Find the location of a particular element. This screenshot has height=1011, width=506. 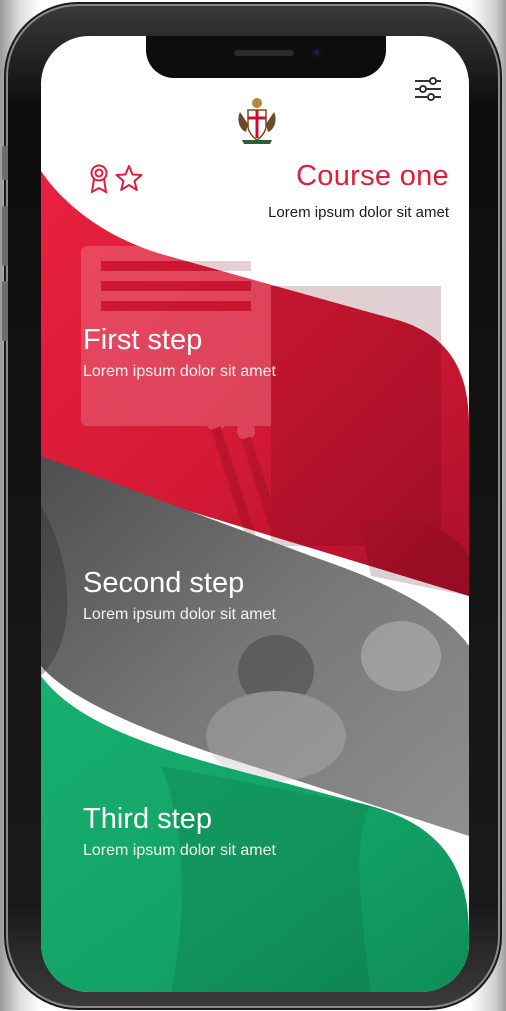

step-card-third: Third step Lorem ipsum dolor sit amet is located at coordinates (179, 831).